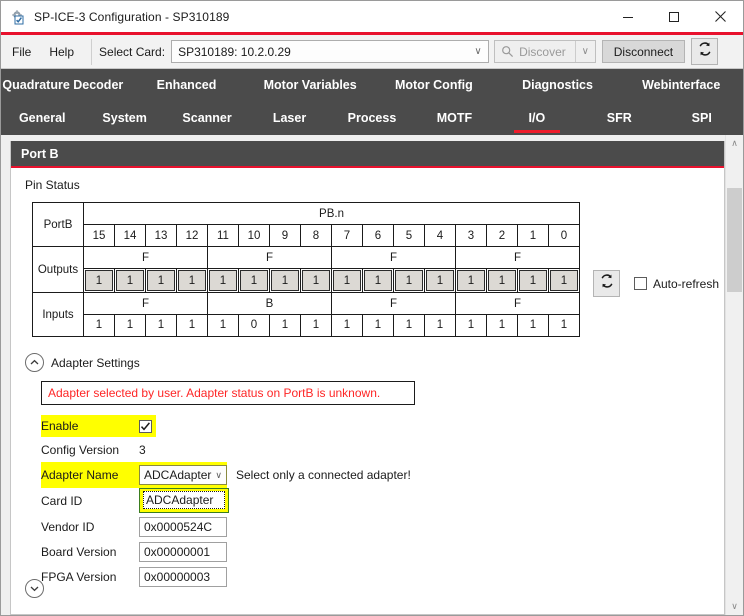 Image resolution: width=744 pixels, height=616 pixels. Describe the element at coordinates (374, 362) in the screenshot. I see `adapter-settings-header: Adapter Settings` at that location.